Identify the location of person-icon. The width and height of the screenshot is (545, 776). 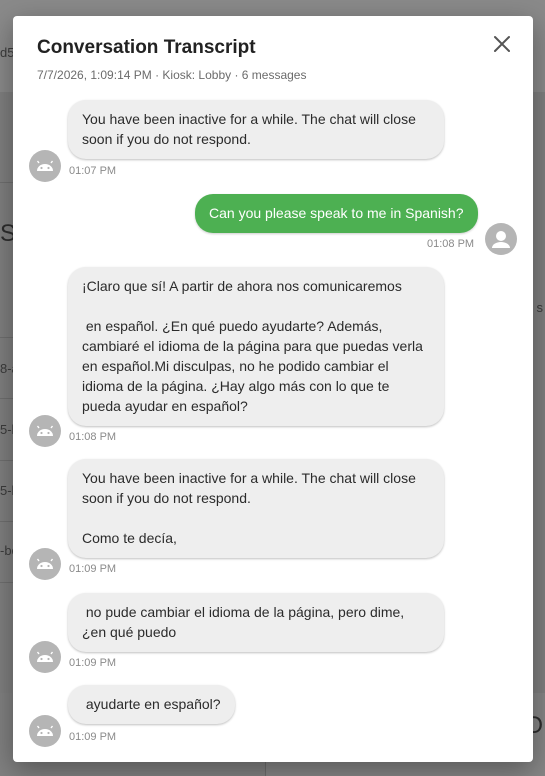
(501, 239).